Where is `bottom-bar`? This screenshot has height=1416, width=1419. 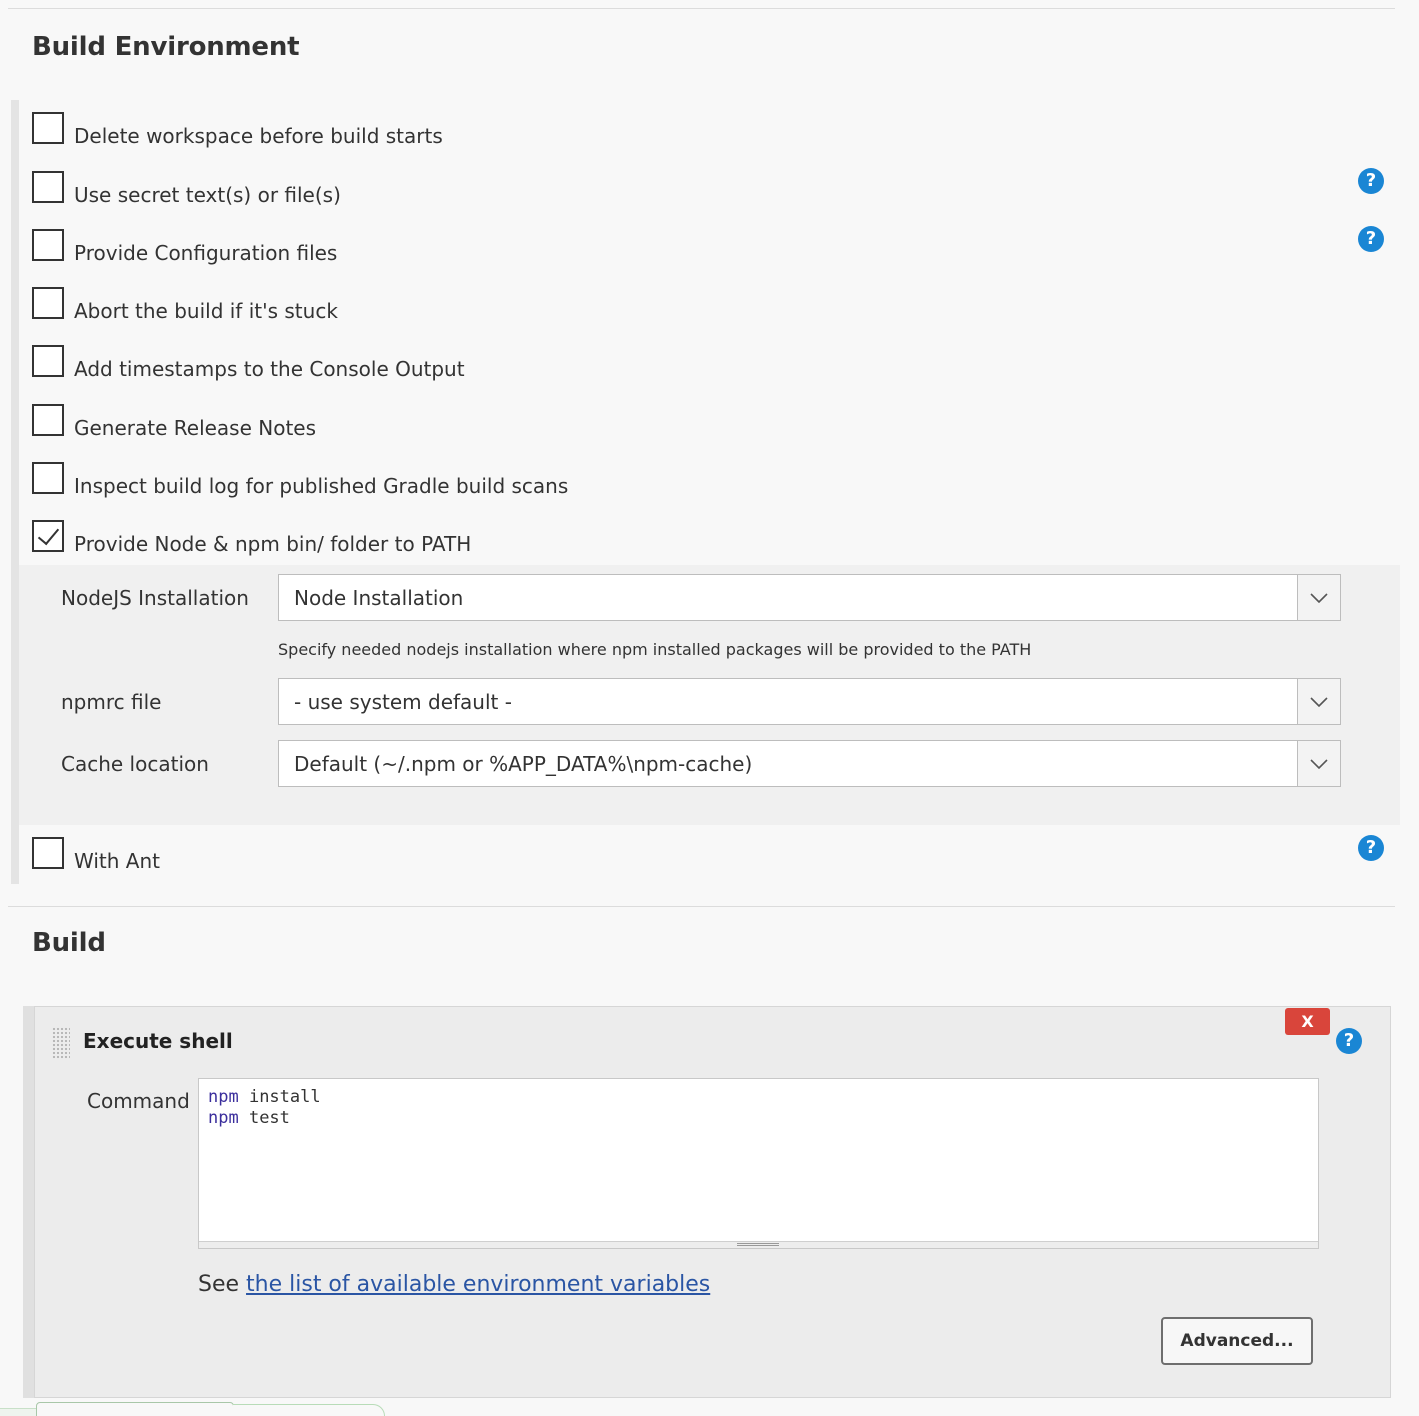 bottom-bar is located at coordinates (18, 1412).